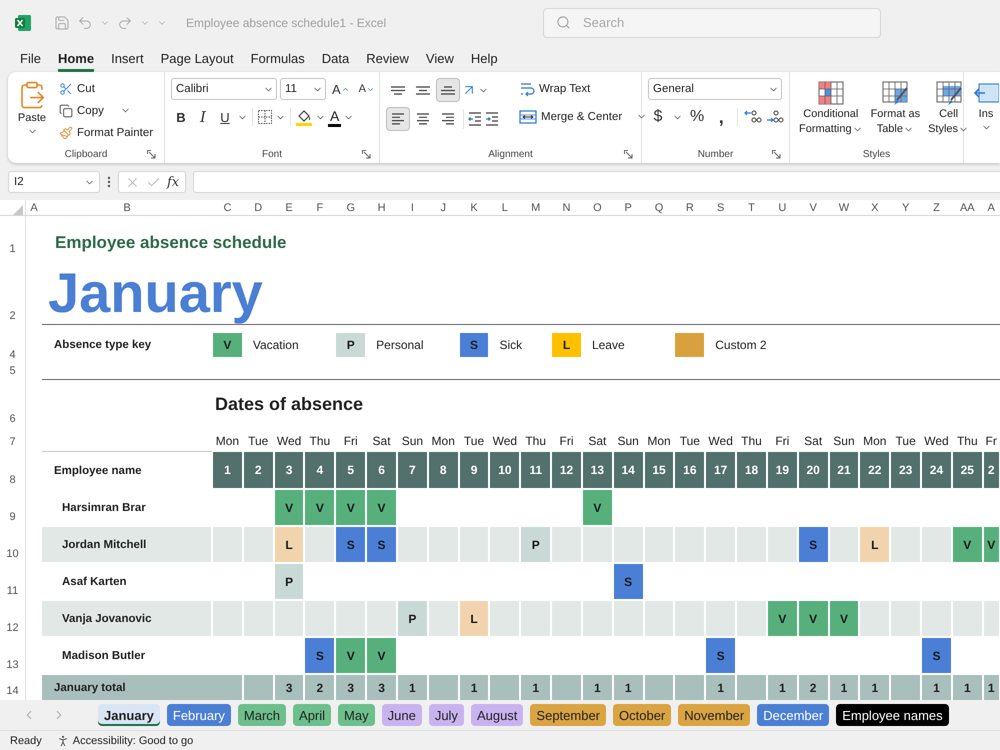  Describe the element at coordinates (13, 344) in the screenshot. I see `row-number: 4` at that location.